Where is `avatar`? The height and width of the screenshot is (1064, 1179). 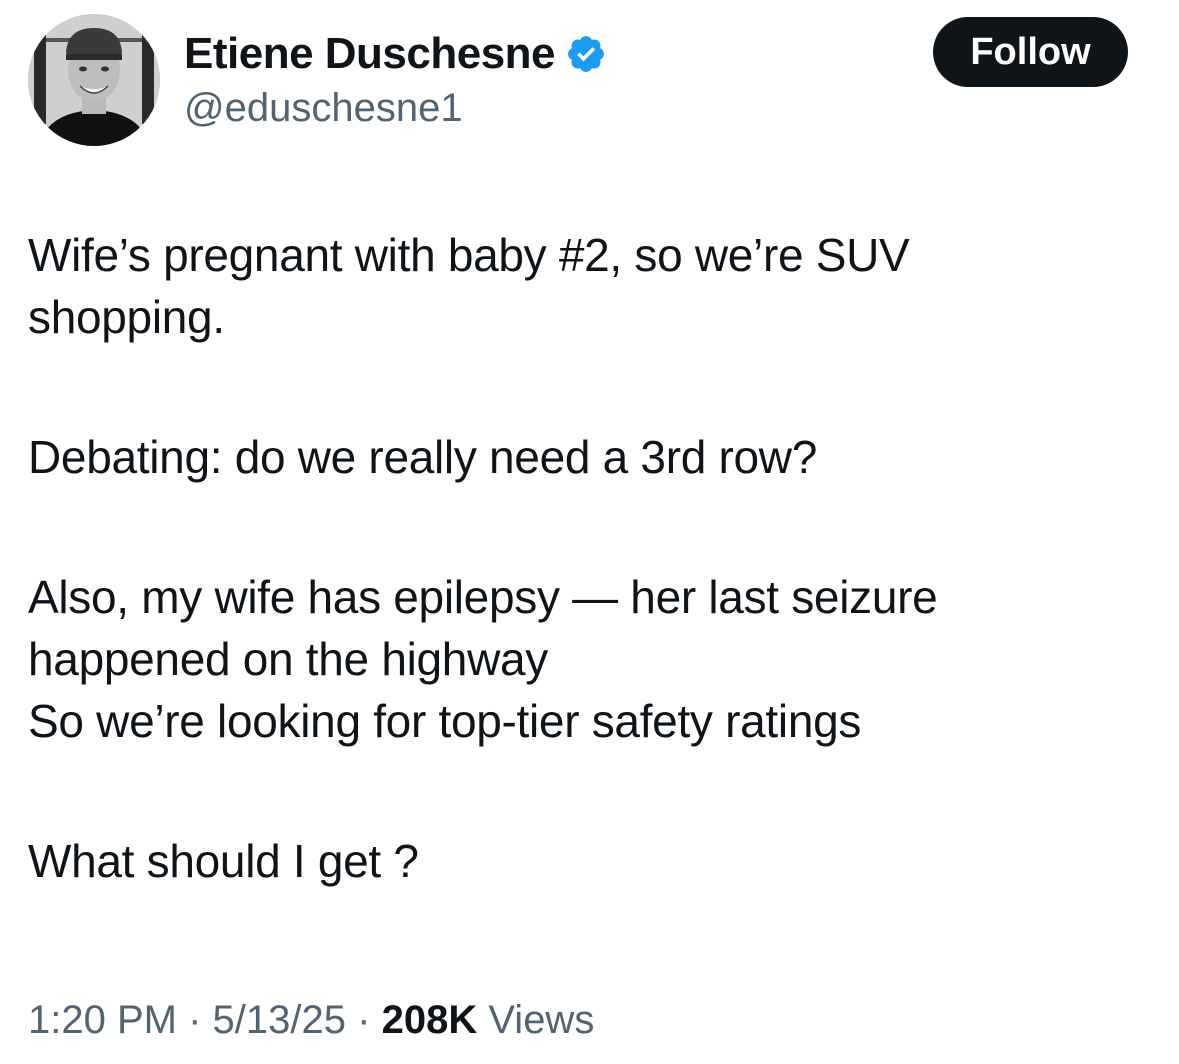 avatar is located at coordinates (94, 80).